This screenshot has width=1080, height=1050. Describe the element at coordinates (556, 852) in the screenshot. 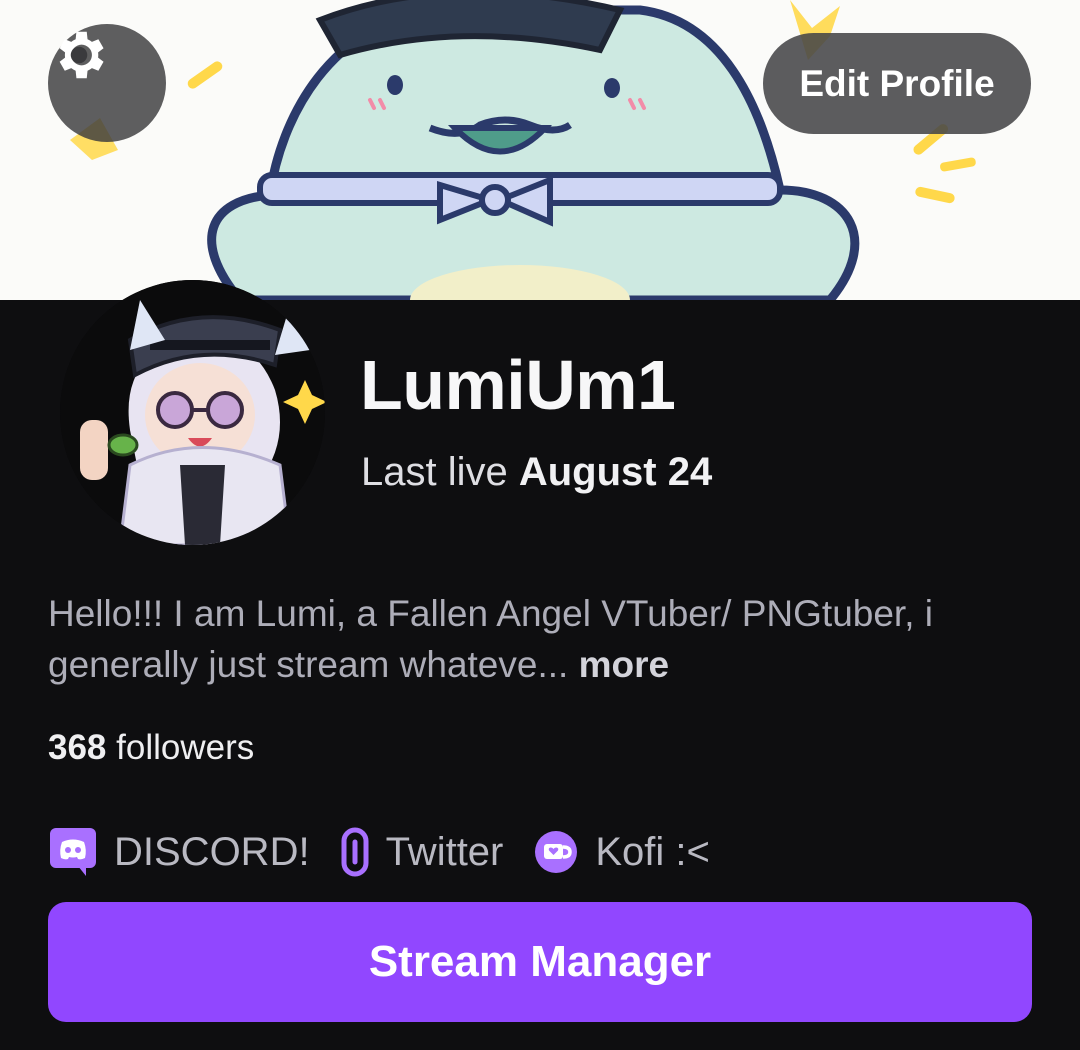

I see `kofi-icon` at that location.